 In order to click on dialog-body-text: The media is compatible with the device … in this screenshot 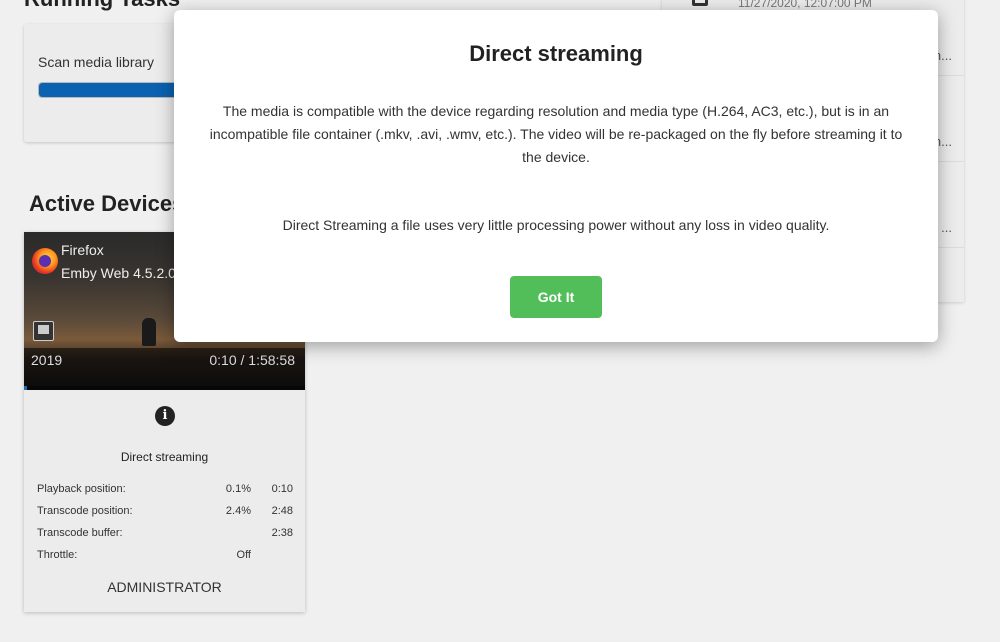, I will do `click(556, 134)`.